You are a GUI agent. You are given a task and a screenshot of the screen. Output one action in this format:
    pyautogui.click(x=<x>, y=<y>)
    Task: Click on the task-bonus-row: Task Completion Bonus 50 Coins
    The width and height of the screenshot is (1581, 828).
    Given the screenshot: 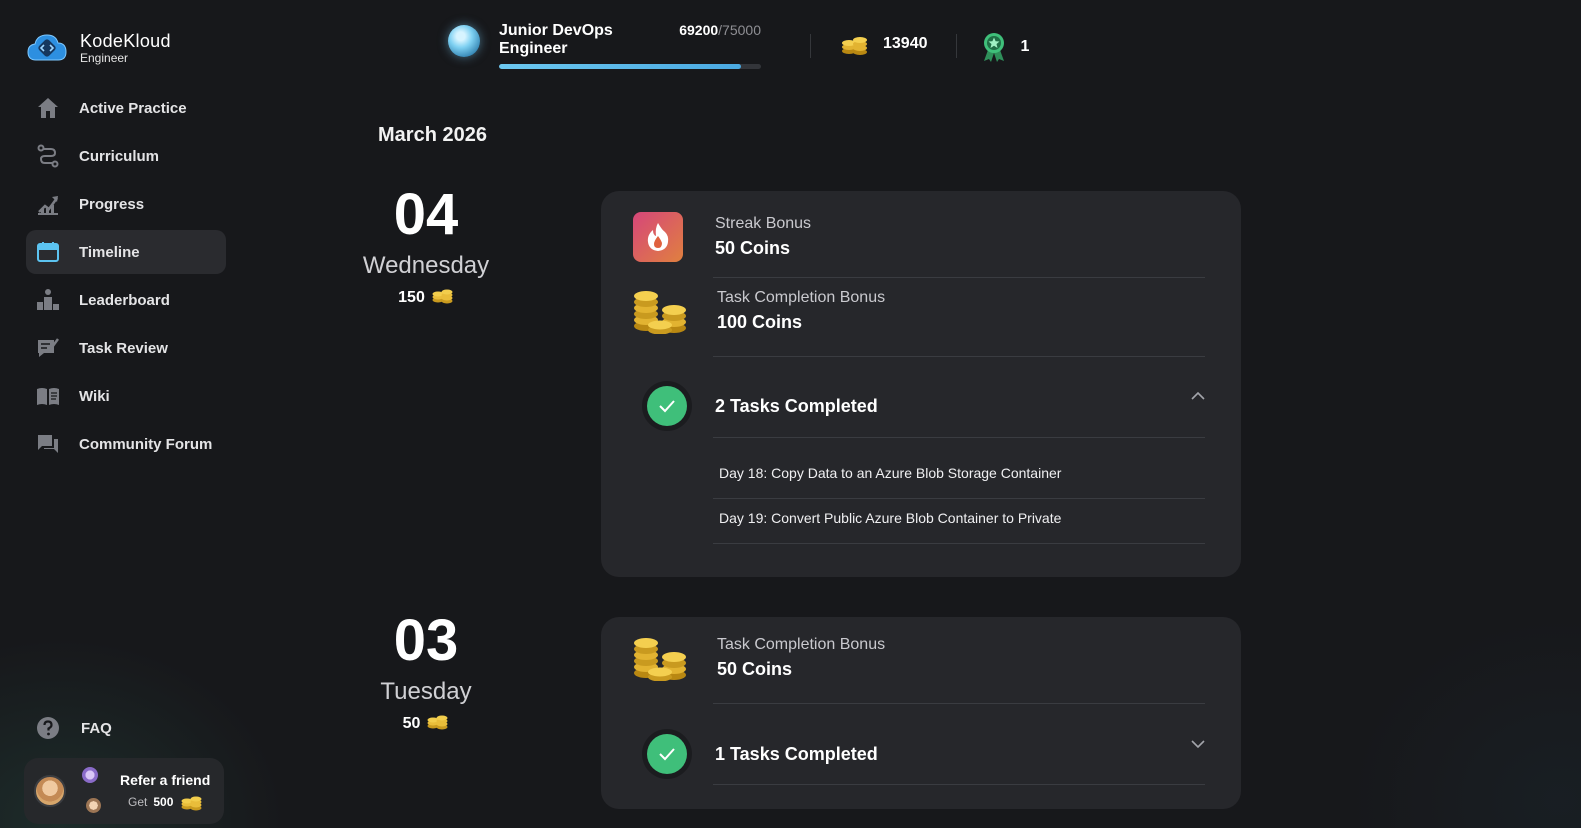 What is the action you would take?
    pyautogui.click(x=920, y=658)
    